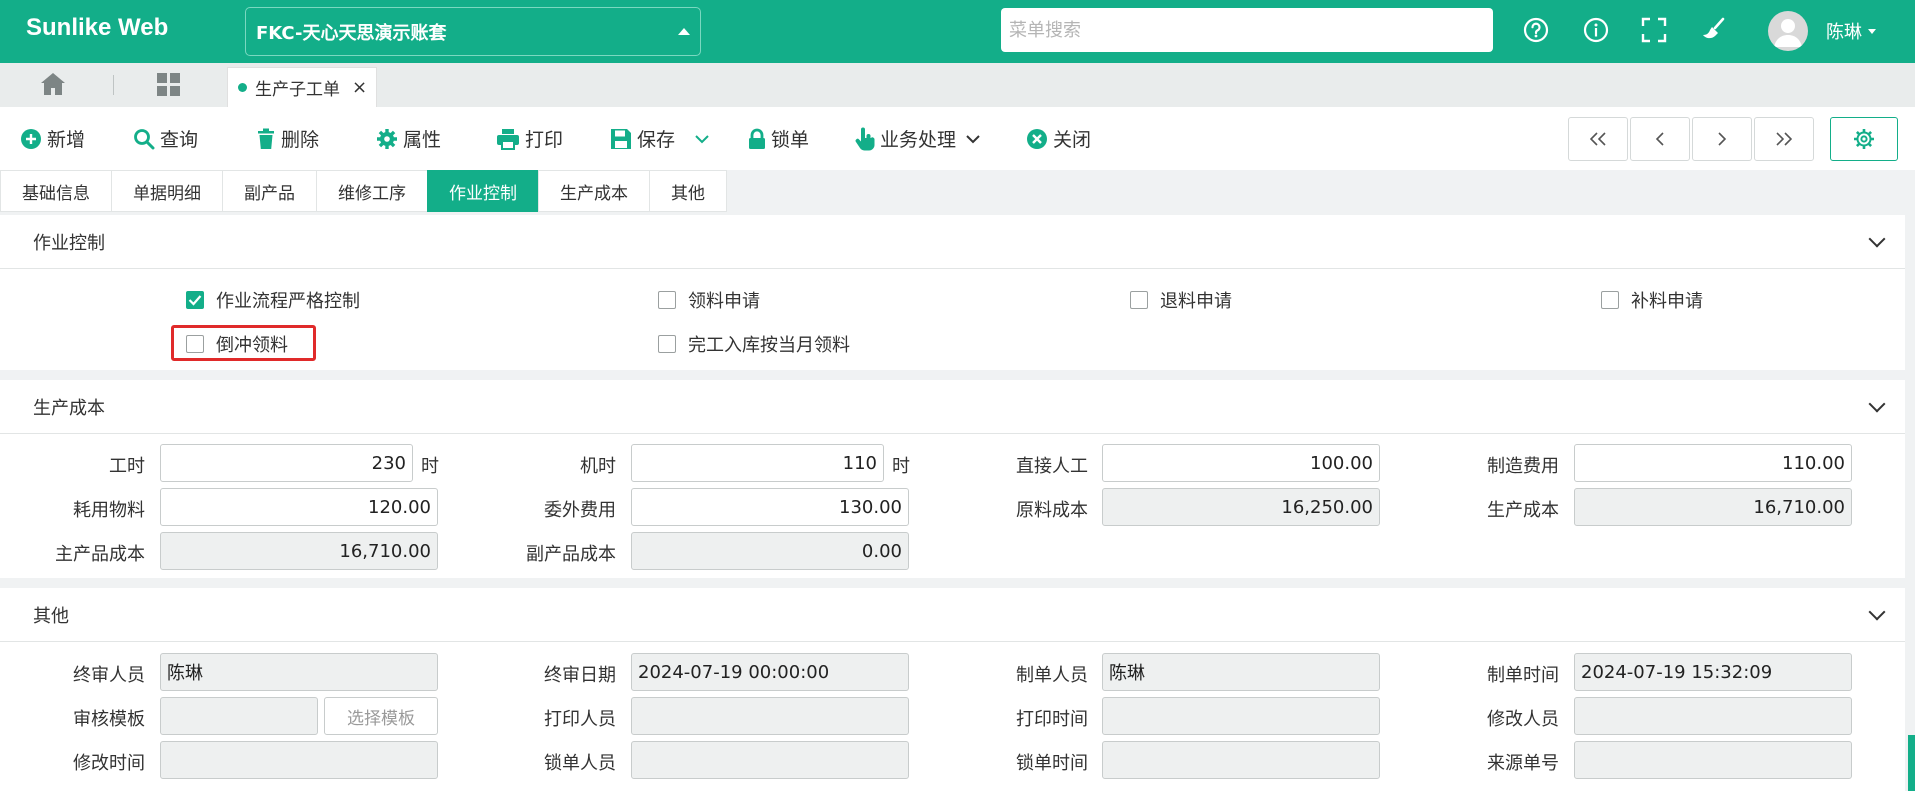 Image resolution: width=1915 pixels, height=791 pixels. What do you see at coordinates (1851, 31) in the screenshot?
I see `user-menu: 陈琳` at bounding box center [1851, 31].